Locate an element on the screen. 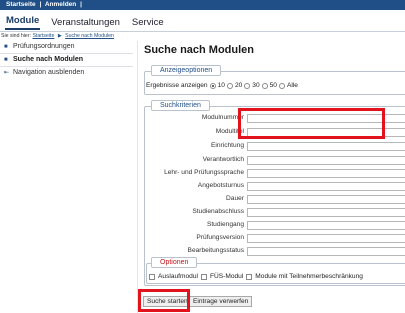 This screenshot has width=405, height=313. breadcrumb-current-link: Suche nach Modulen is located at coordinates (89, 36).